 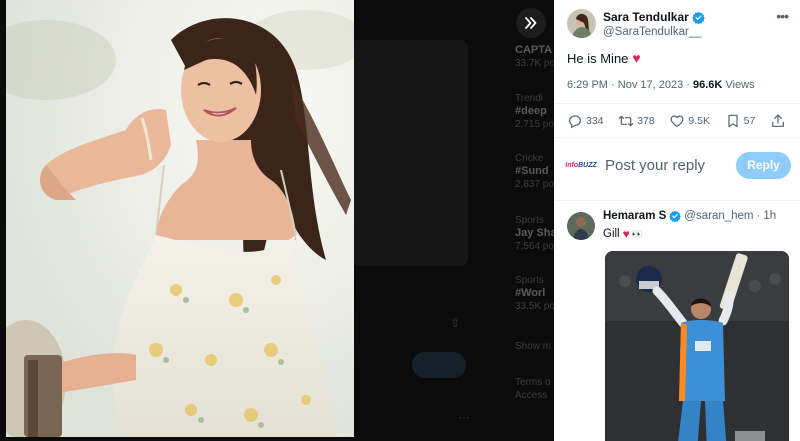 I want to click on tweet-time: 6:29 PM, so click(x=587, y=85).